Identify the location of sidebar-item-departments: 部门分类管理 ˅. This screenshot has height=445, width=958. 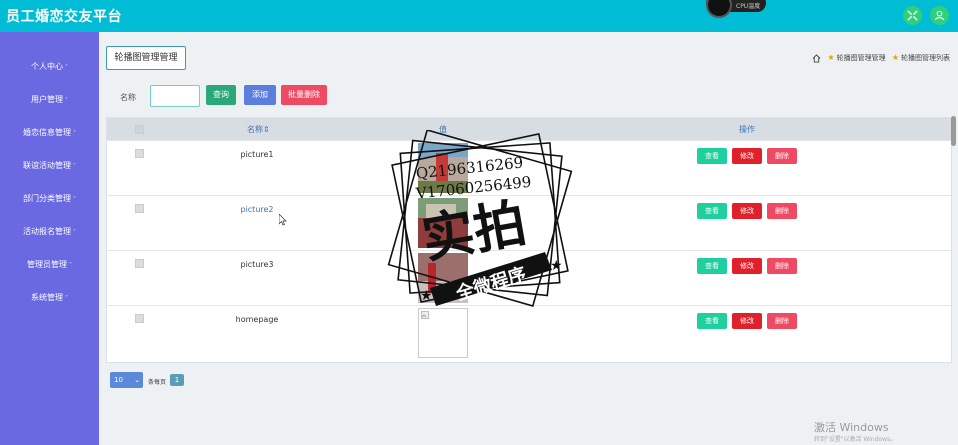
(49, 198).